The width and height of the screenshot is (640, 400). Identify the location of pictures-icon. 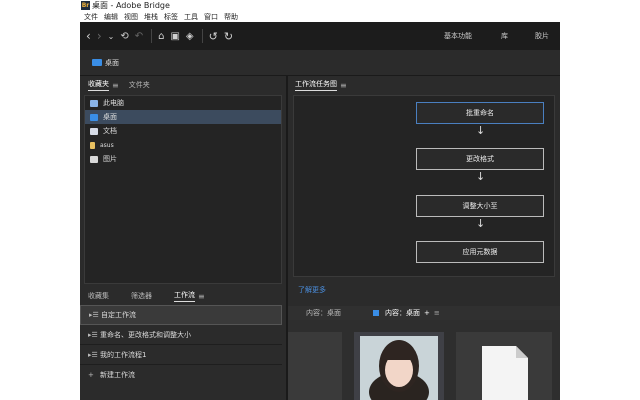
(94, 159).